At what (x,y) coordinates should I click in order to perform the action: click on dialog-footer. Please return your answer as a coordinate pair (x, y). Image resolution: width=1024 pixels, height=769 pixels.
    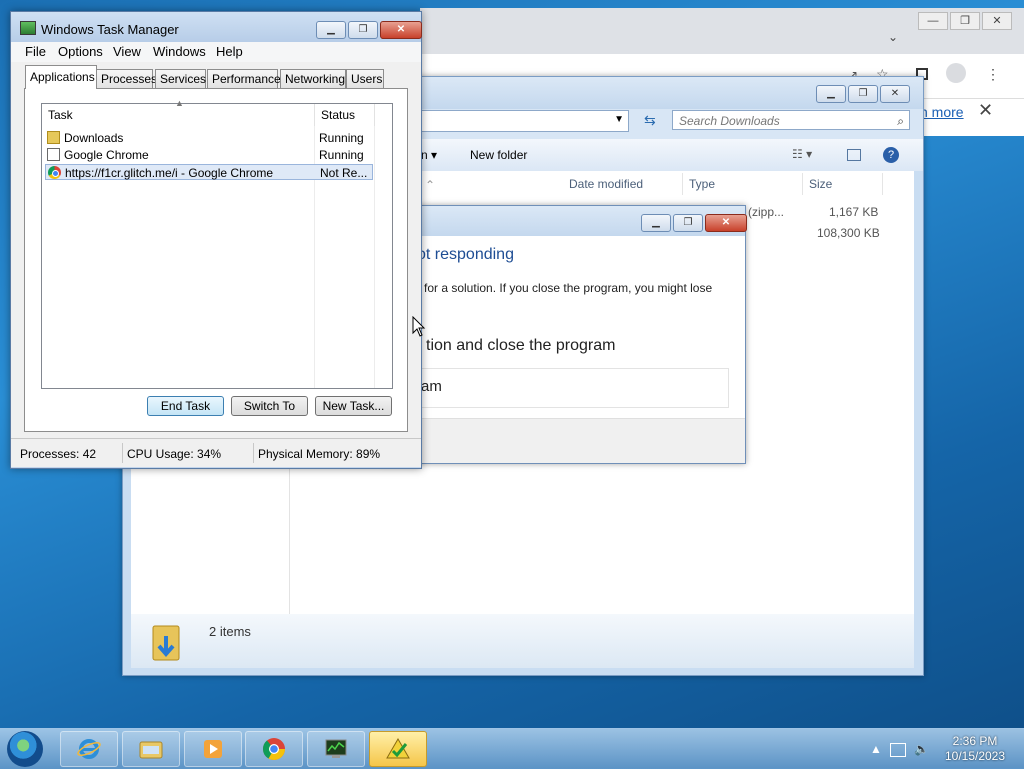
    Looking at the image, I should click on (563, 440).